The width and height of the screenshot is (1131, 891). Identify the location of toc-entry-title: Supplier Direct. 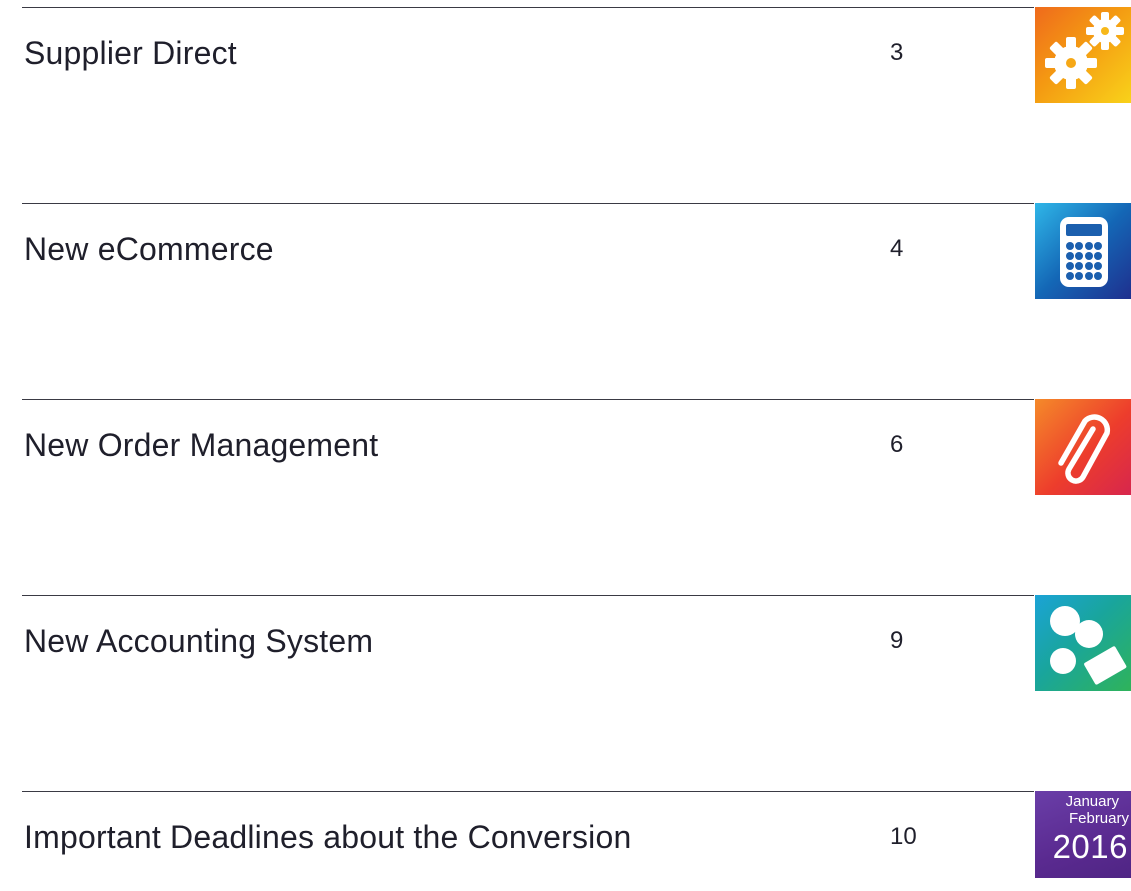
(130, 53).